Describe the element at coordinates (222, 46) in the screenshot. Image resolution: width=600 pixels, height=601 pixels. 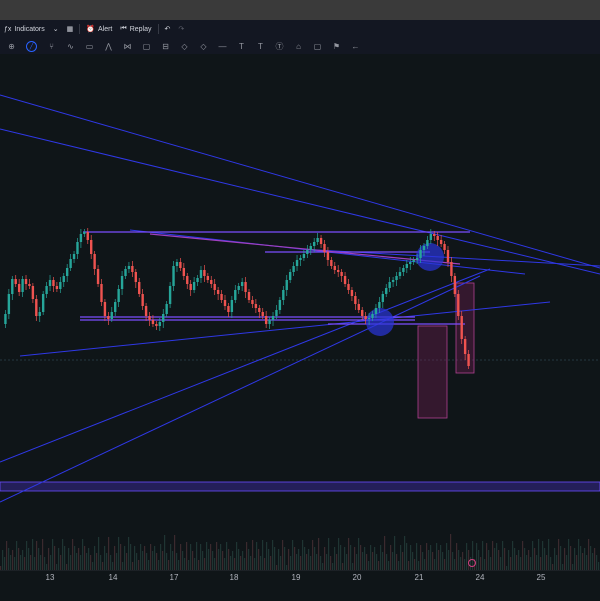
I see `lock-icon: —` at that location.